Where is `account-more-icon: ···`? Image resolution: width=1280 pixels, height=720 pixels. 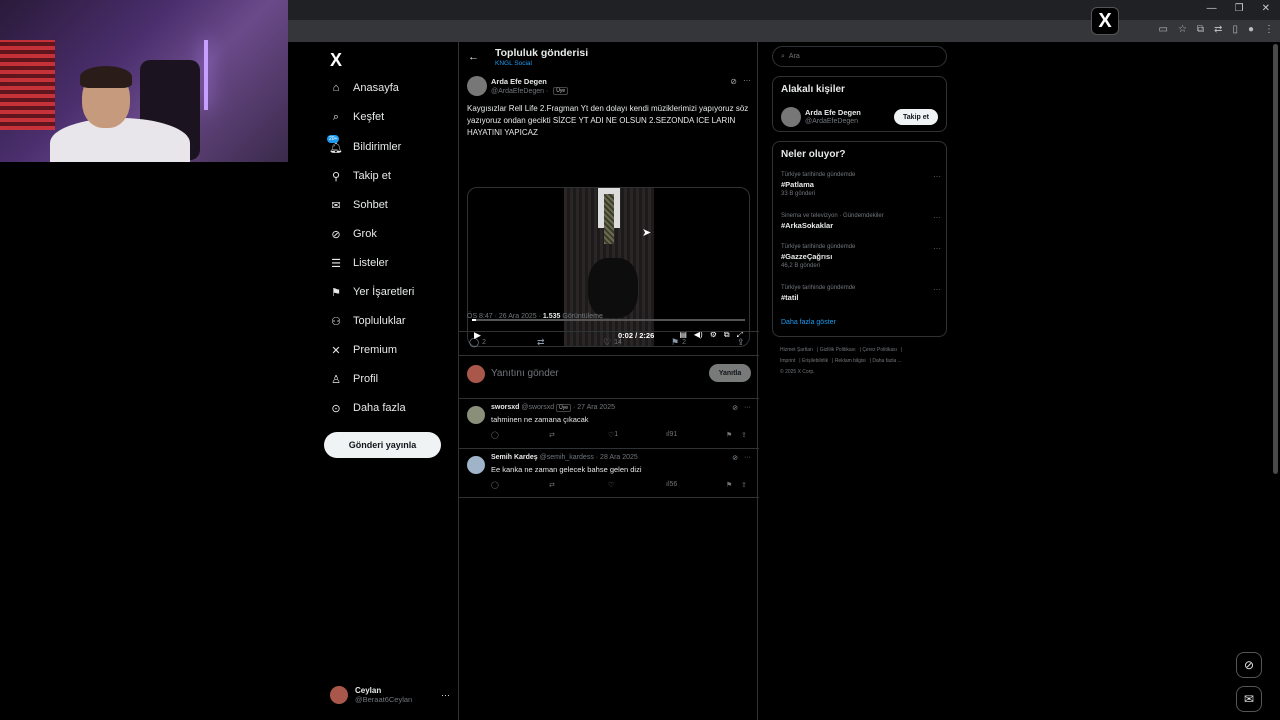
account-more-icon: ··· is located at coordinates (445, 695).